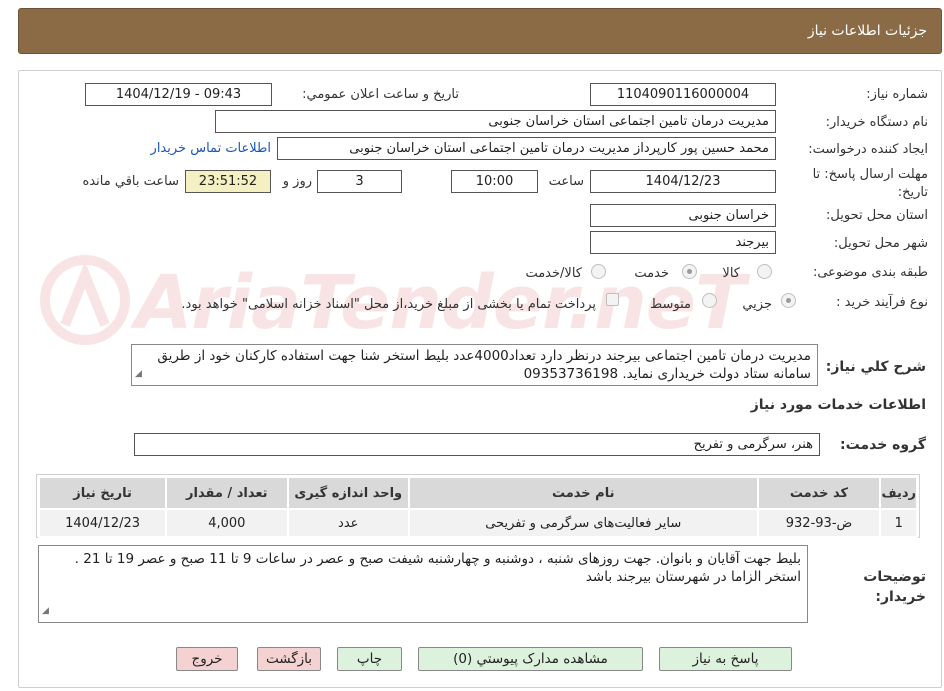  I want to click on col-need-date: تاريخ نياز, so click(102, 493).